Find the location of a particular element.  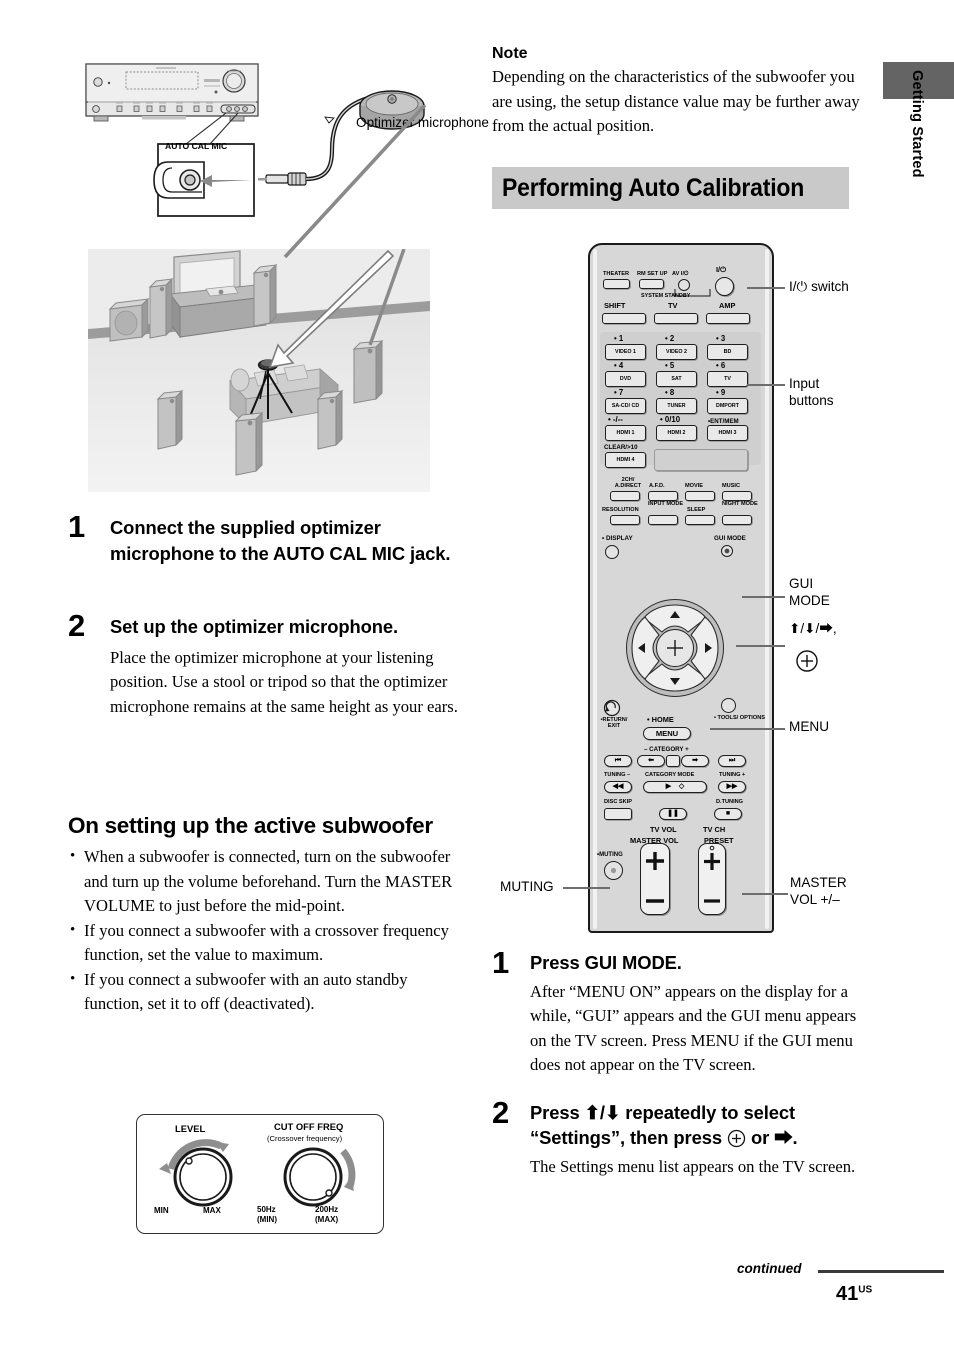

amp-mode-button is located at coordinates (728, 318).